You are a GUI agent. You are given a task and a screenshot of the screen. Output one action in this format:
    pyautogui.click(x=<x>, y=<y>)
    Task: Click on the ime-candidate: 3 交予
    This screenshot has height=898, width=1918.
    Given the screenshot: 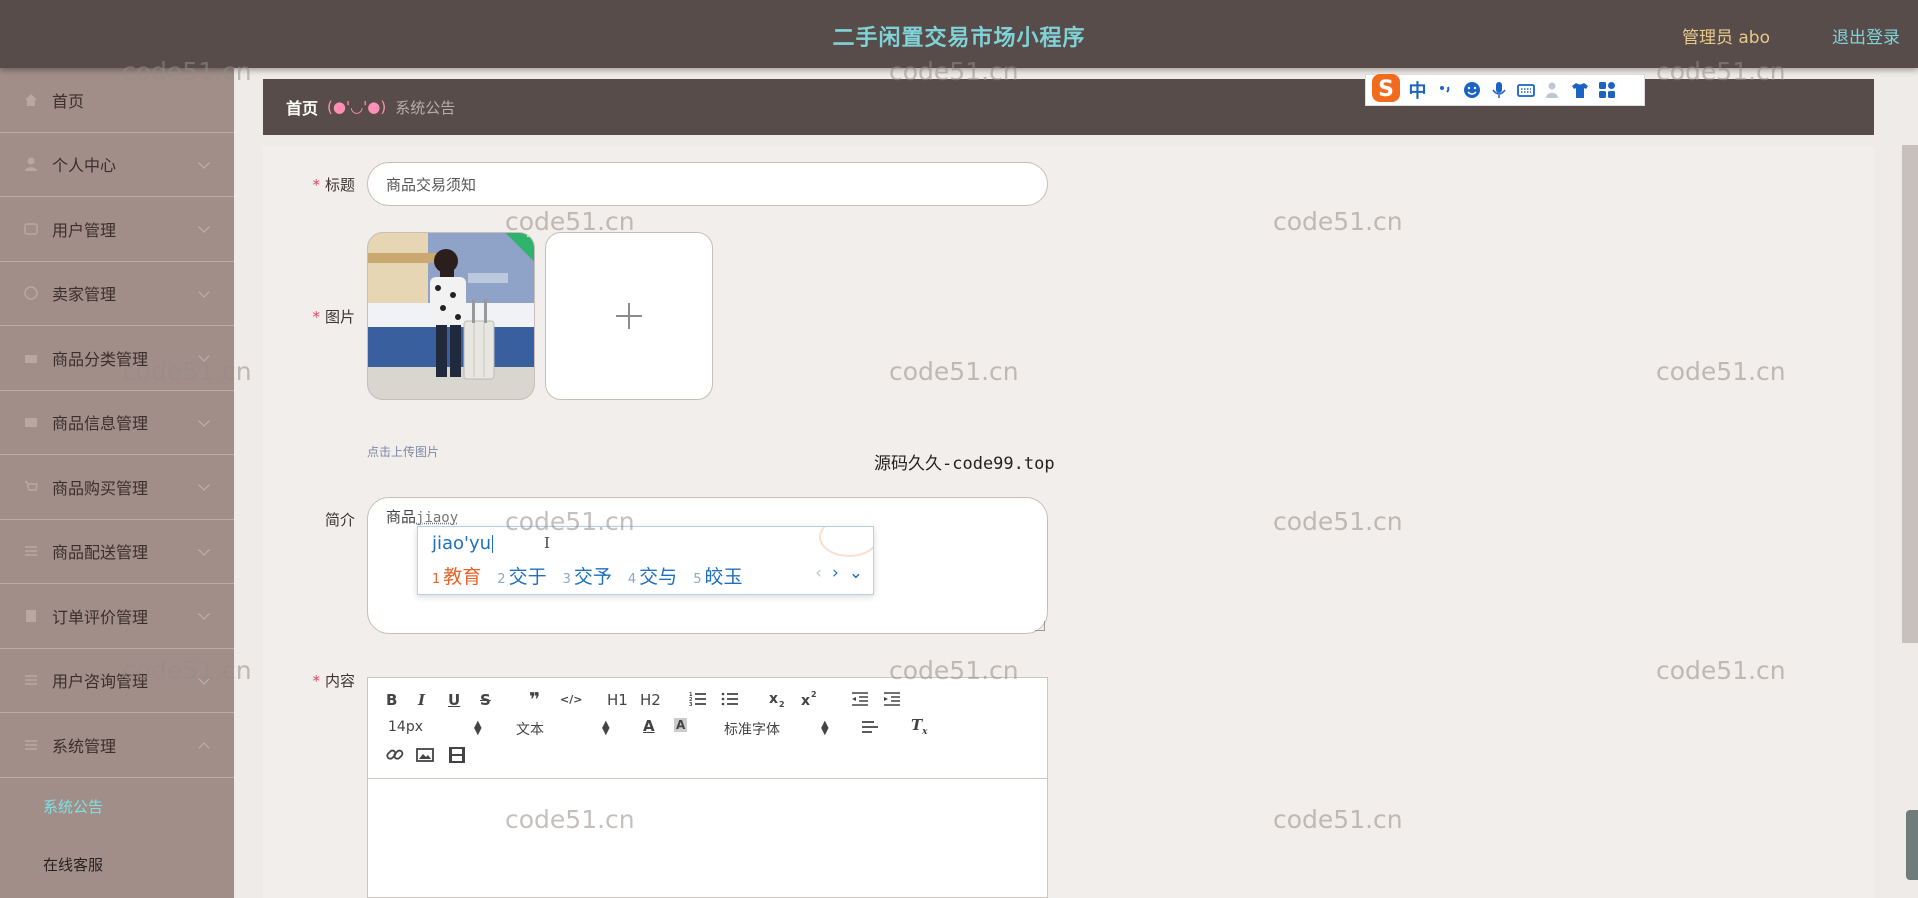 What is the action you would take?
    pyautogui.click(x=587, y=575)
    